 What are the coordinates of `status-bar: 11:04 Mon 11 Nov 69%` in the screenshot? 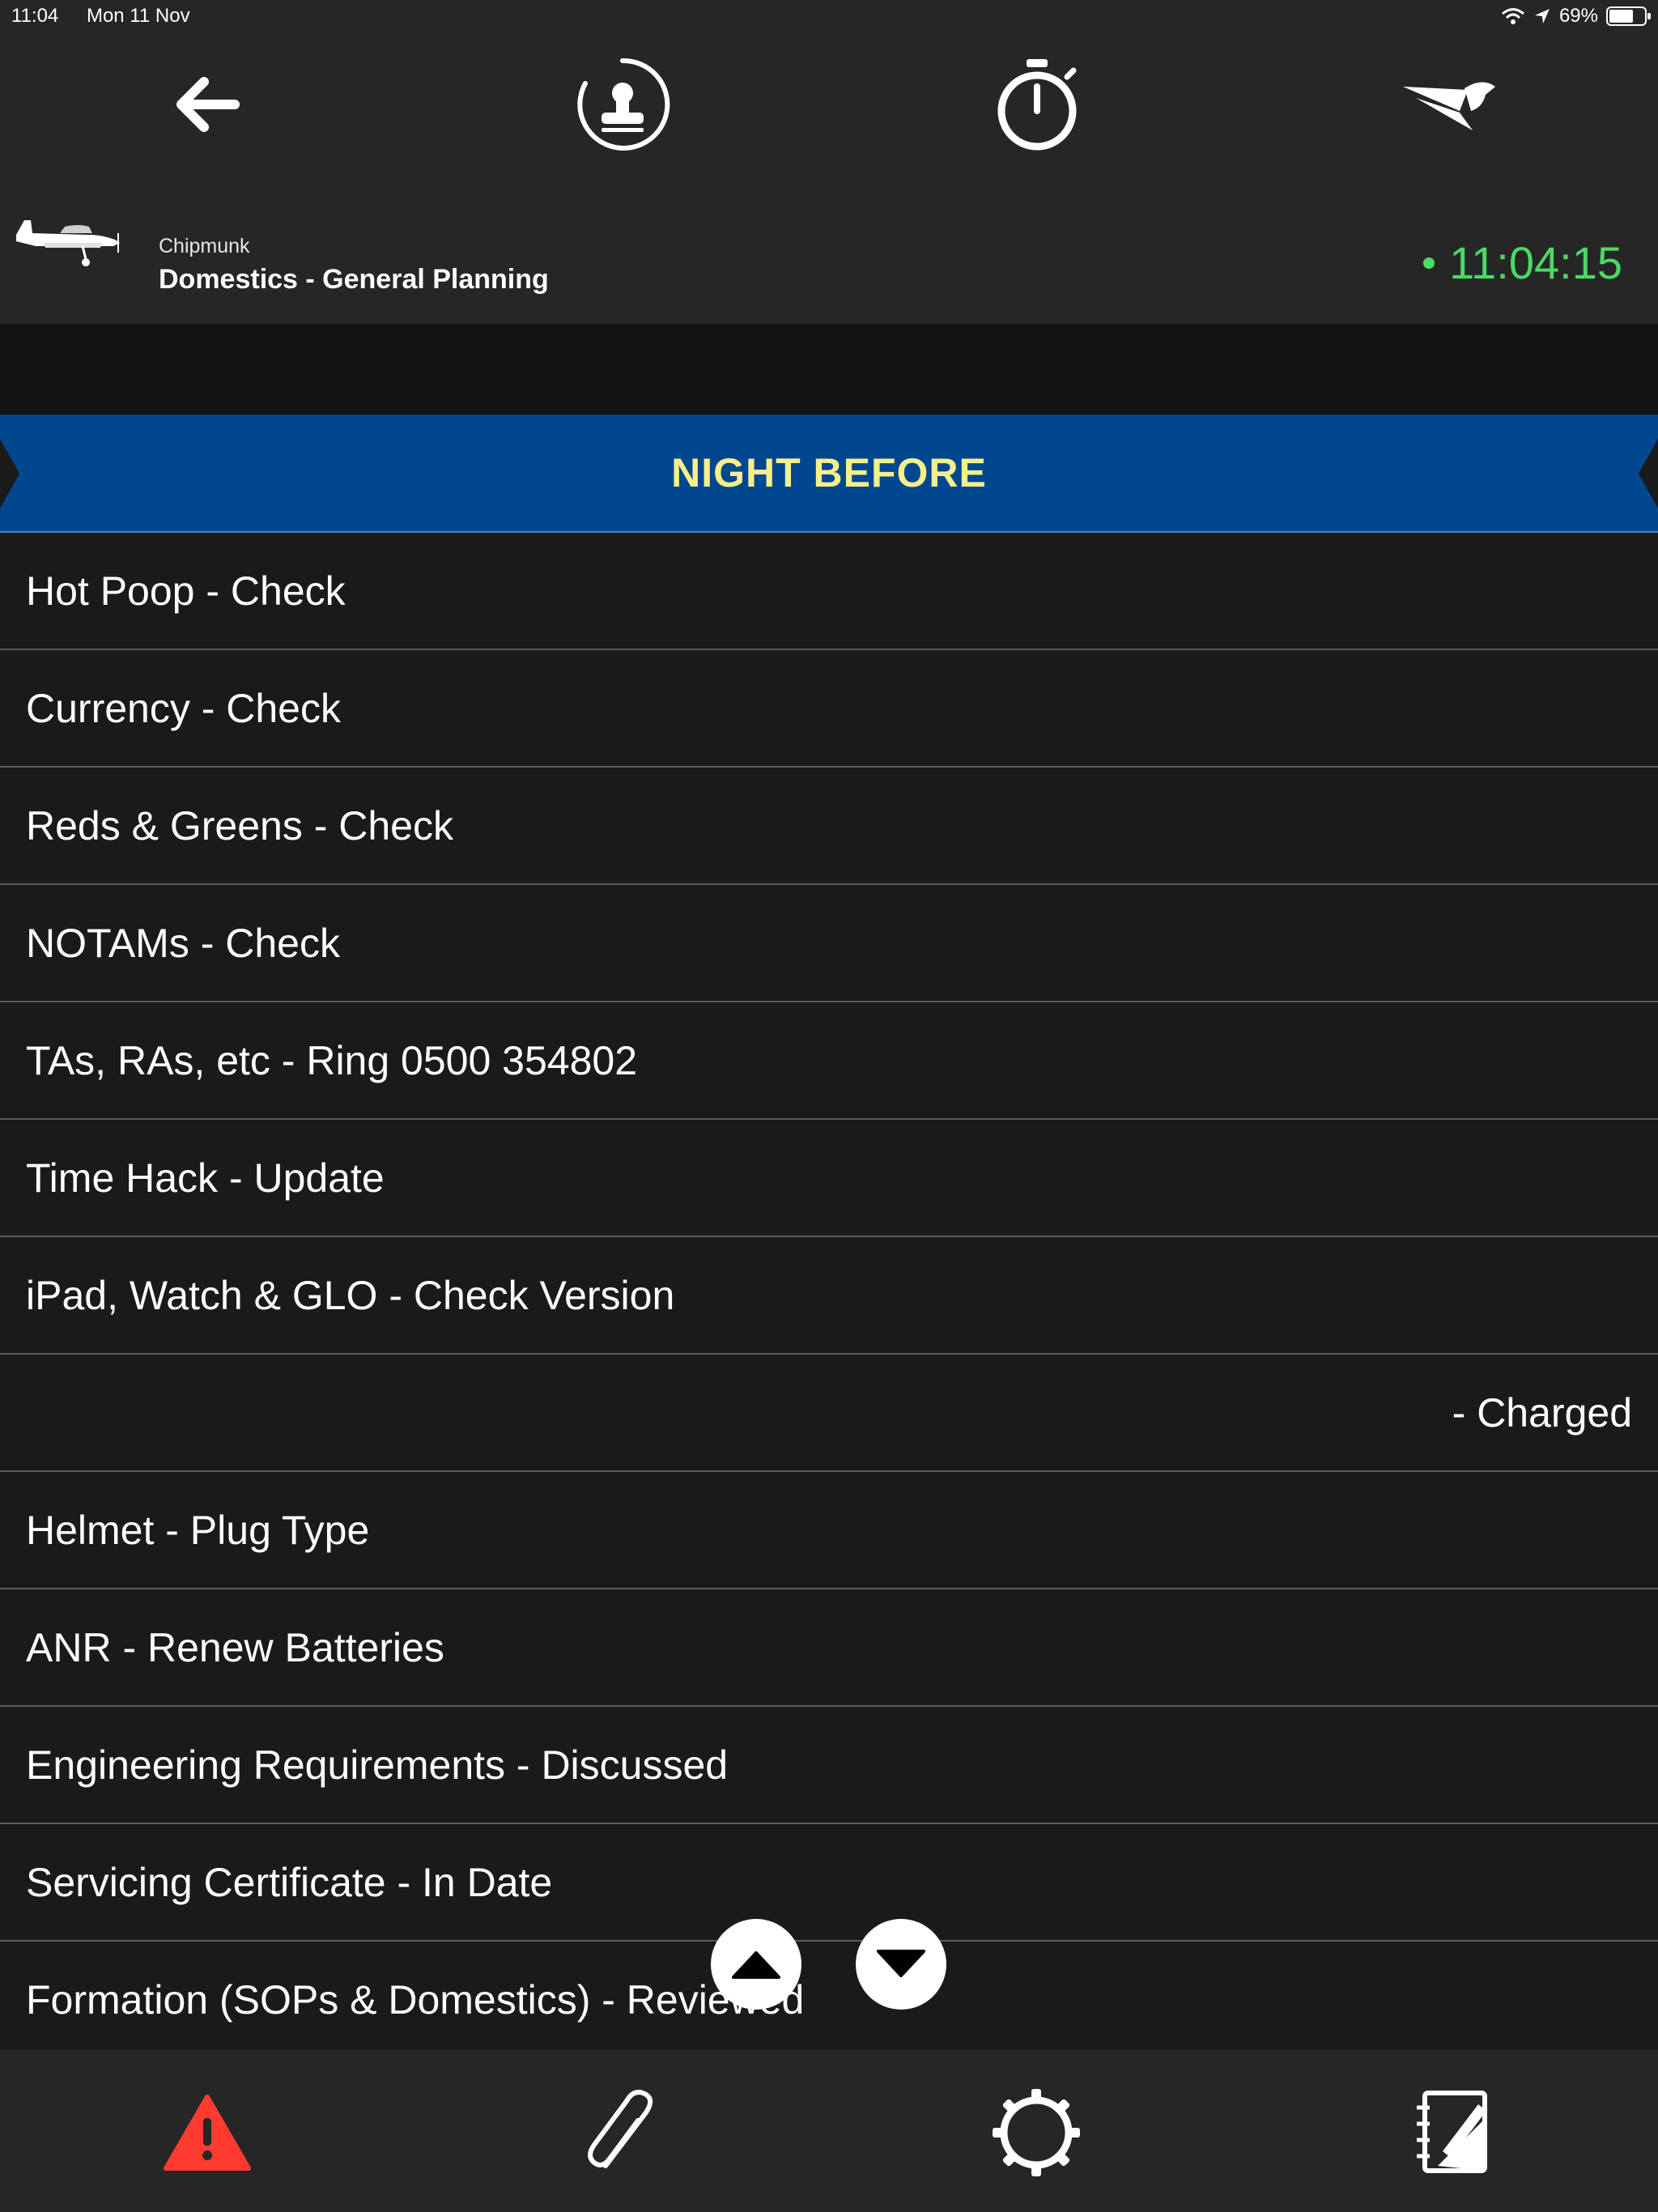 It's located at (829, 16).